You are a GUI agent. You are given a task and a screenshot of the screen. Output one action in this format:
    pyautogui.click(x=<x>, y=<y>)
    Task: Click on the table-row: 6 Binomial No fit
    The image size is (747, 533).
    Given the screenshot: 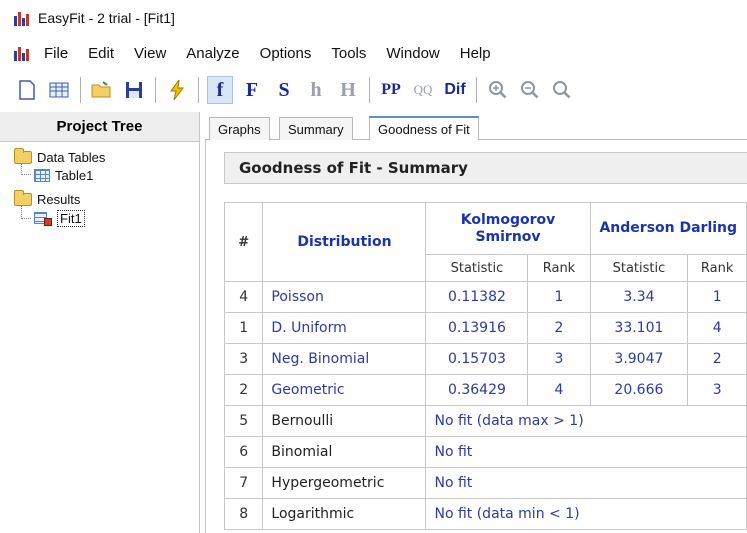 What is the action you would take?
    pyautogui.click(x=485, y=452)
    